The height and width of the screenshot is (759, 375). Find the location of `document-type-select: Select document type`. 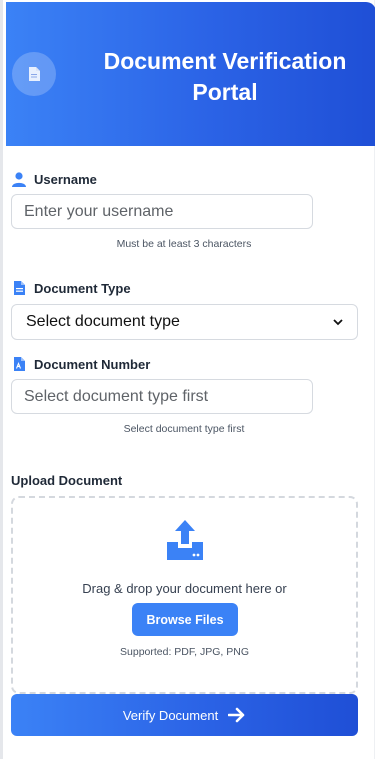

document-type-select: Select document type is located at coordinates (184, 322).